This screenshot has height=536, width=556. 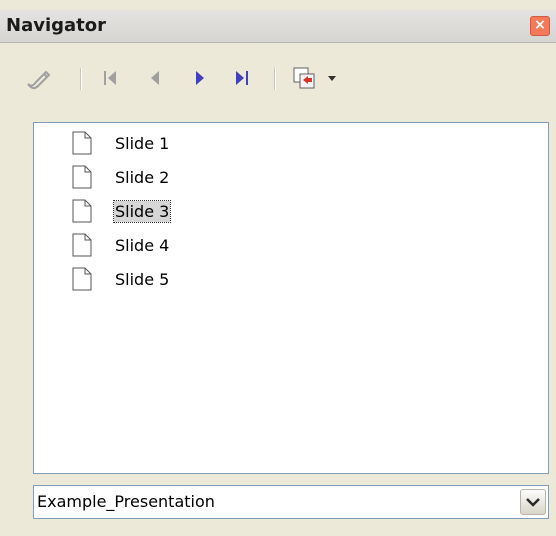 I want to click on list-item: Slide 3, so click(x=122, y=211).